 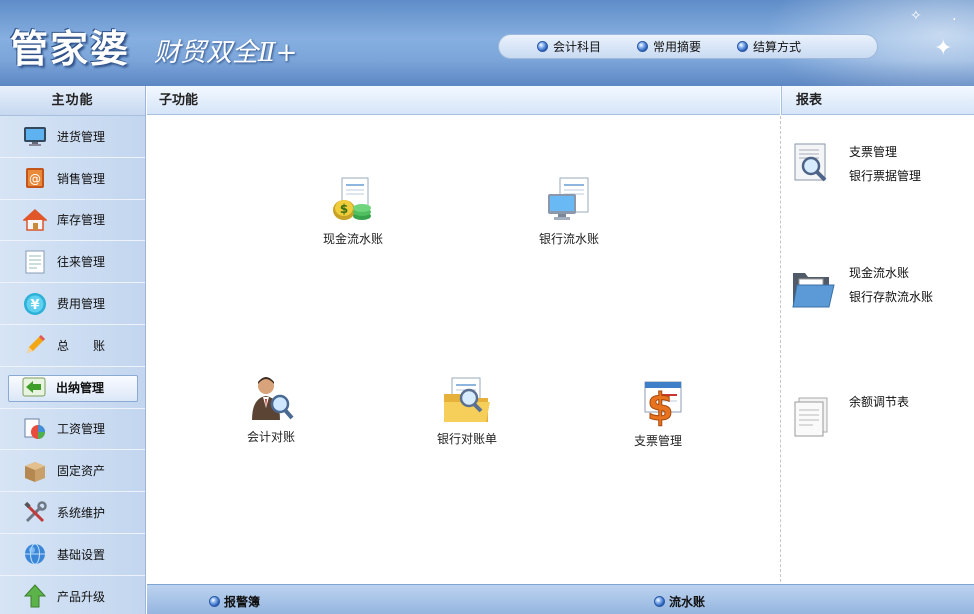 I want to click on tools-icon, so click(x=35, y=512).